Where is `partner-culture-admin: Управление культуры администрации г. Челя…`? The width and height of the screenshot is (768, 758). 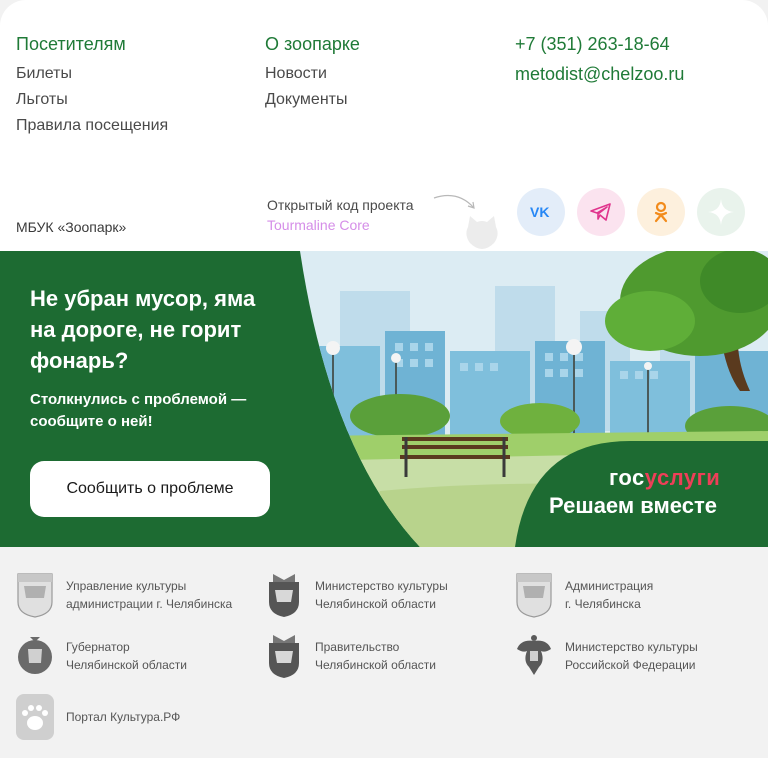 partner-culture-admin: Управление культуры администрации г. Челя… is located at coordinates (124, 595).